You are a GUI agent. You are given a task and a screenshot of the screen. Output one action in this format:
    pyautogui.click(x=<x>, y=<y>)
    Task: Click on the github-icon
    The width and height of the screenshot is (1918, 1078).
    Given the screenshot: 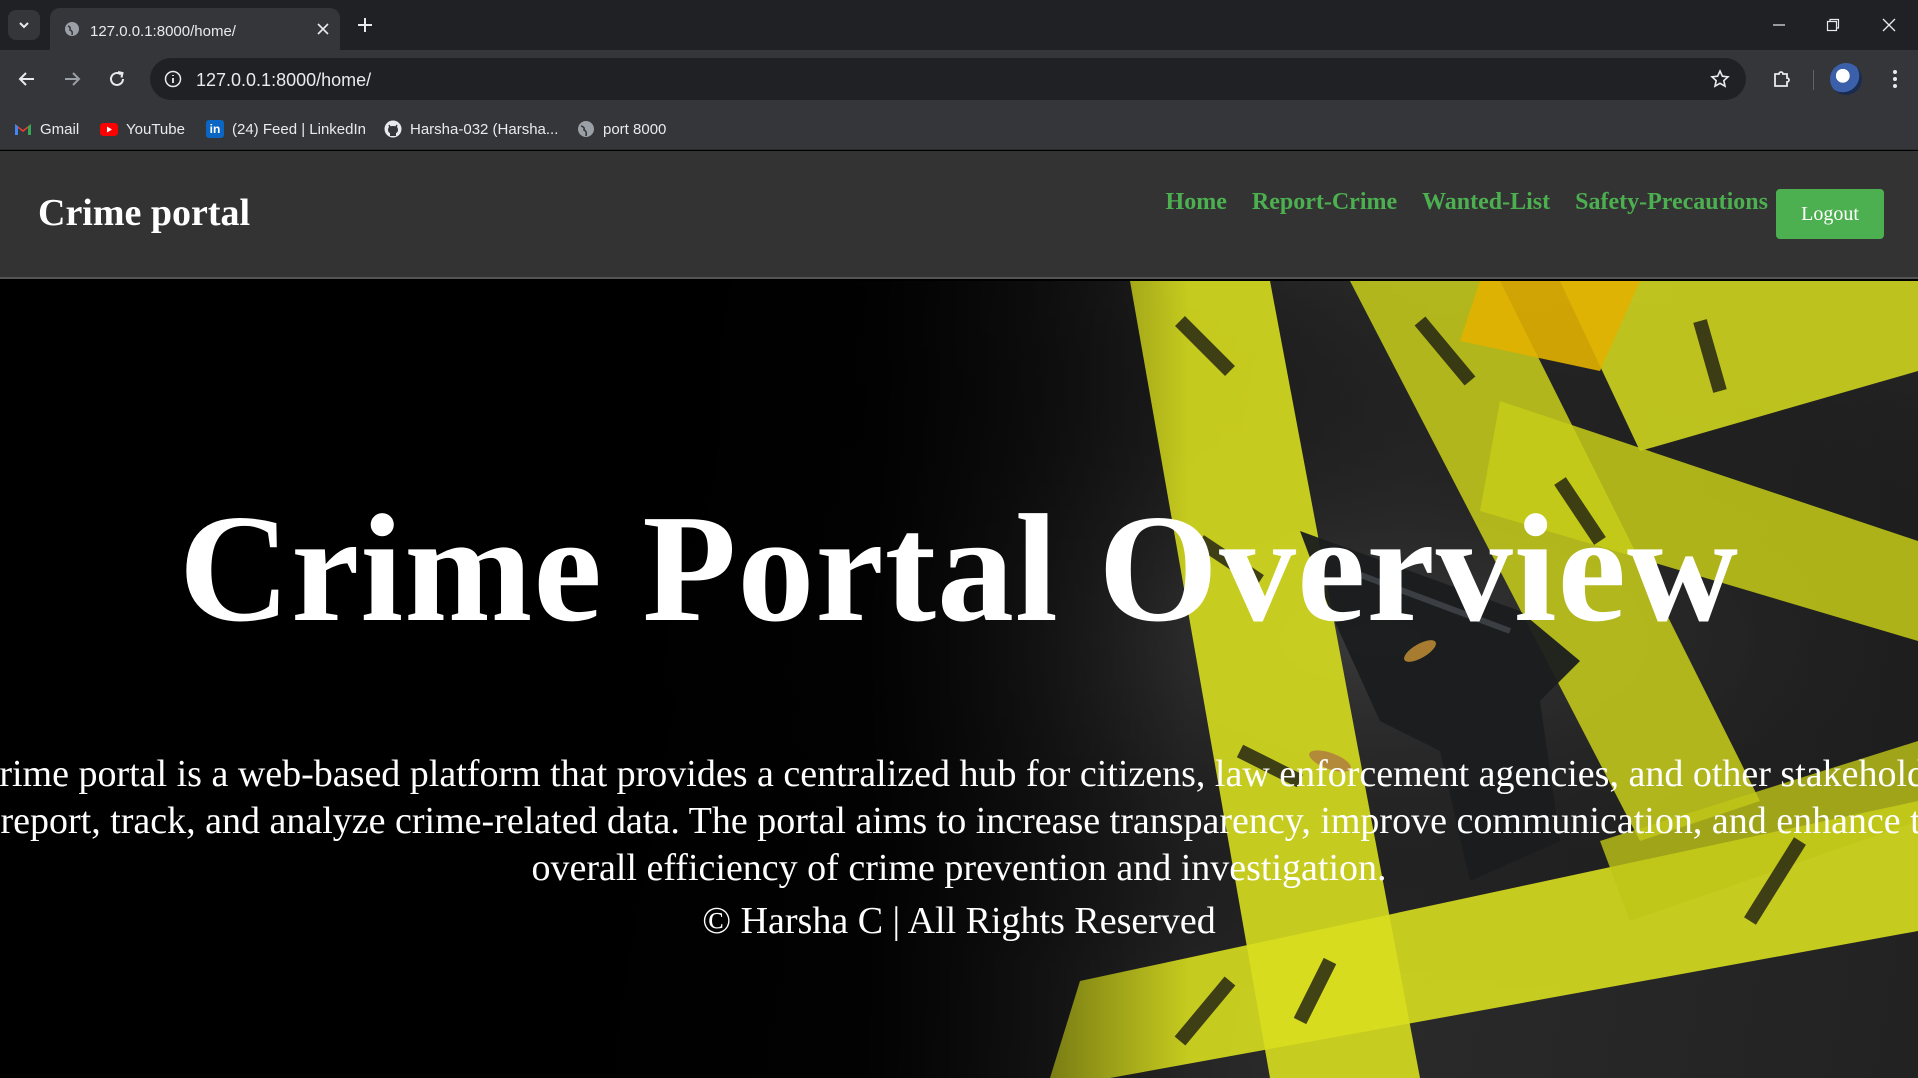 What is the action you would take?
    pyautogui.click(x=393, y=129)
    